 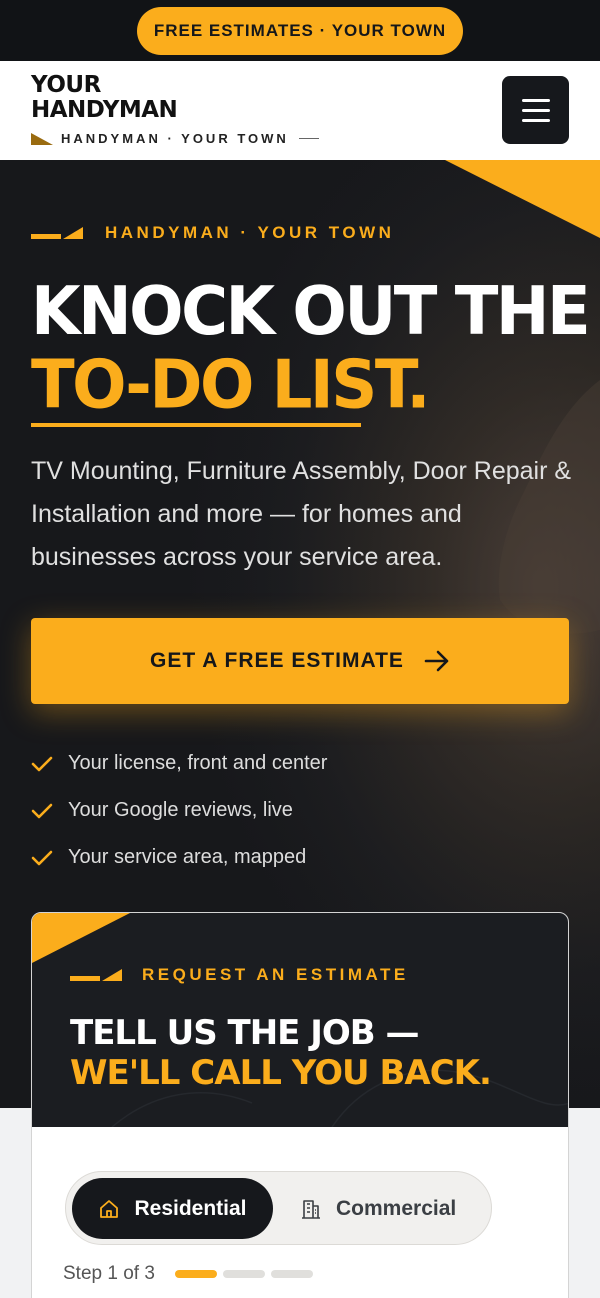 I want to click on brand-logo: YOUR HANDYMAN, so click(x=104, y=97).